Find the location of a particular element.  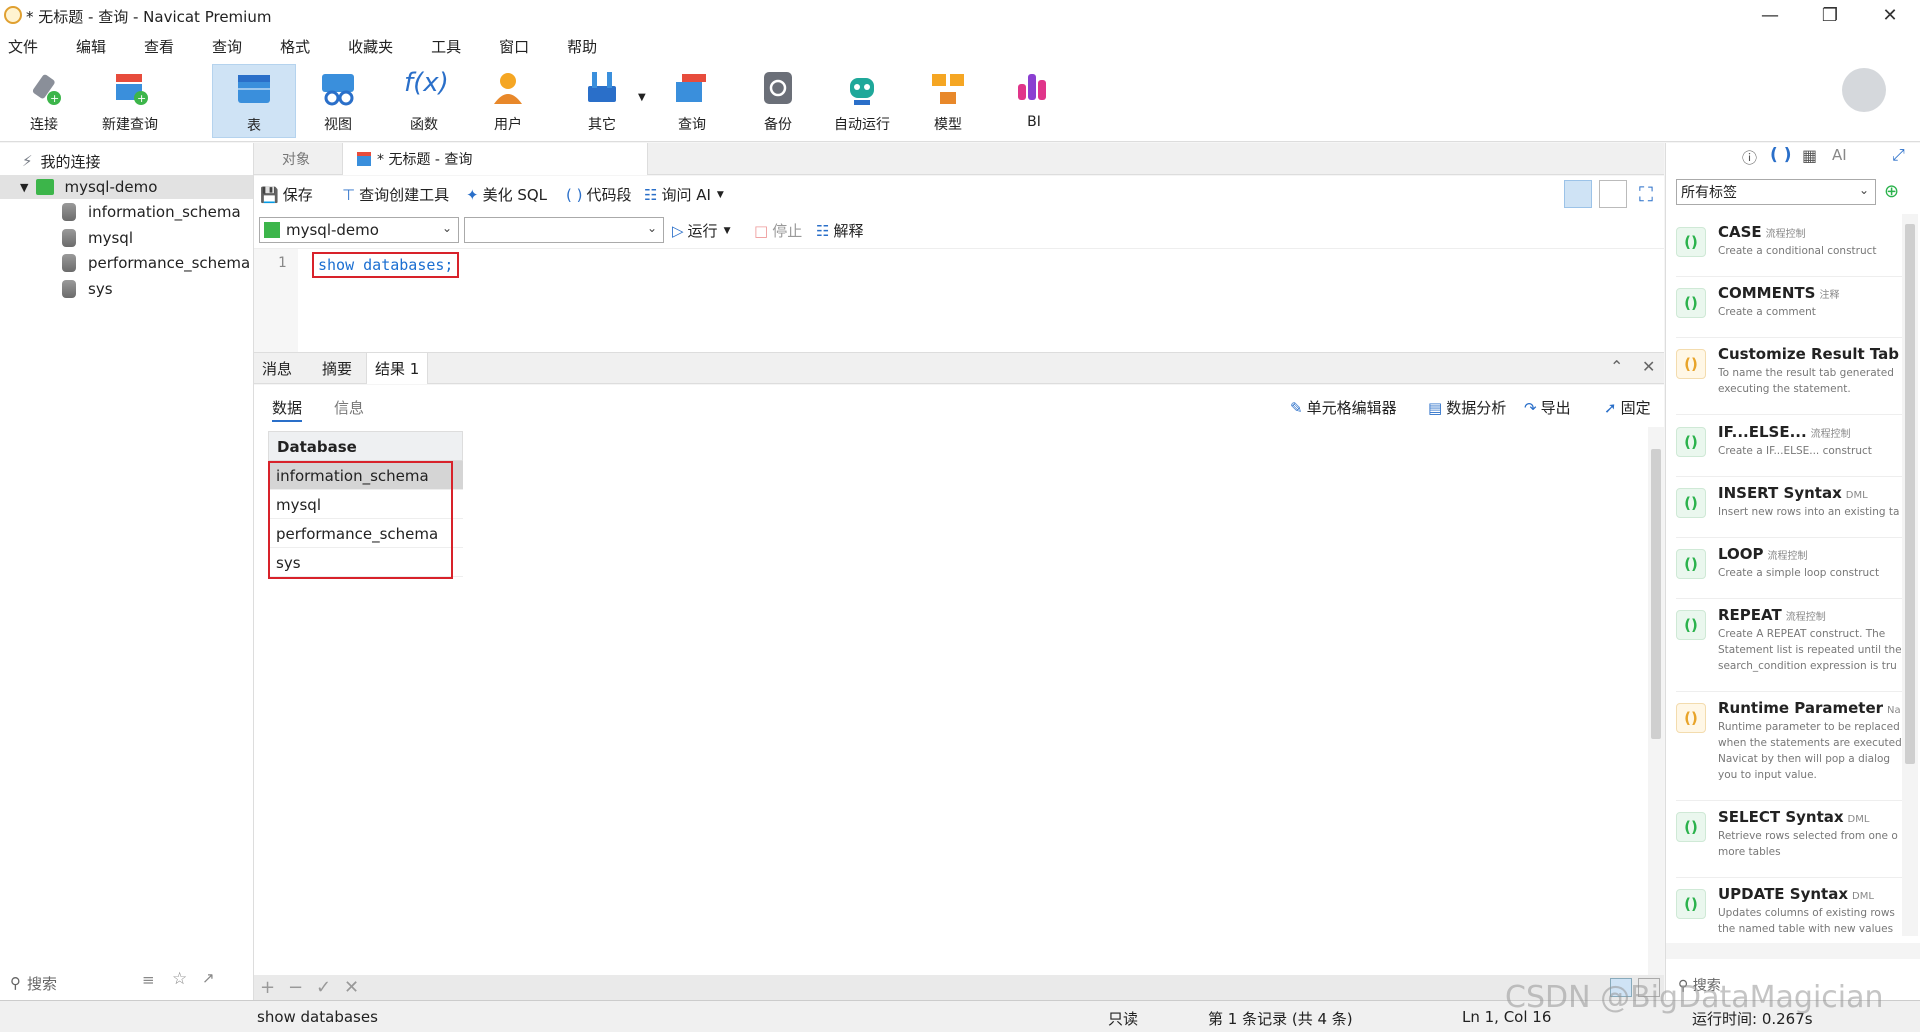

fullscreen-icon: ⛶ is located at coordinates (1646, 194).